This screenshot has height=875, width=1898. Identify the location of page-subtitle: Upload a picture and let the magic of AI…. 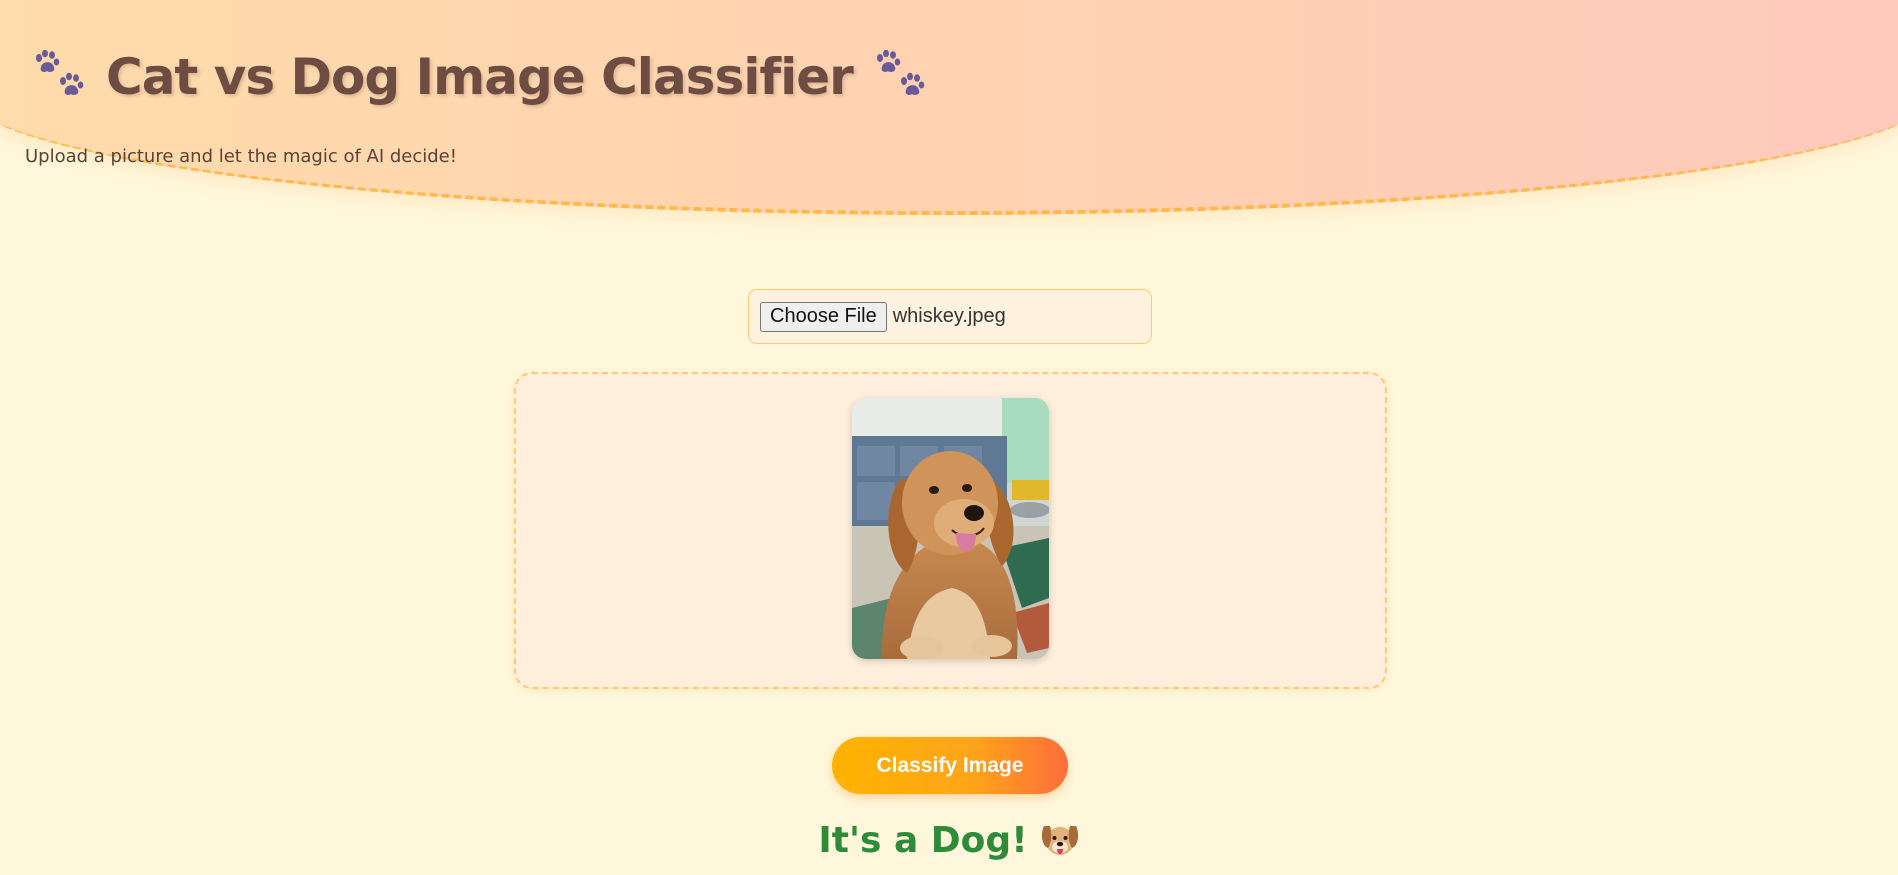
(241, 156).